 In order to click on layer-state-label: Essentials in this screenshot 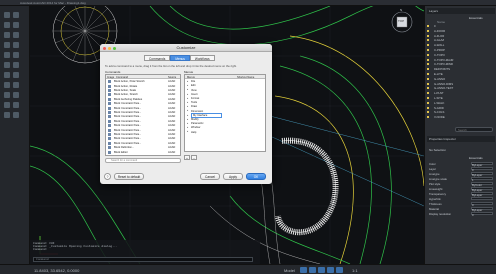, I will do `click(476, 18)`.